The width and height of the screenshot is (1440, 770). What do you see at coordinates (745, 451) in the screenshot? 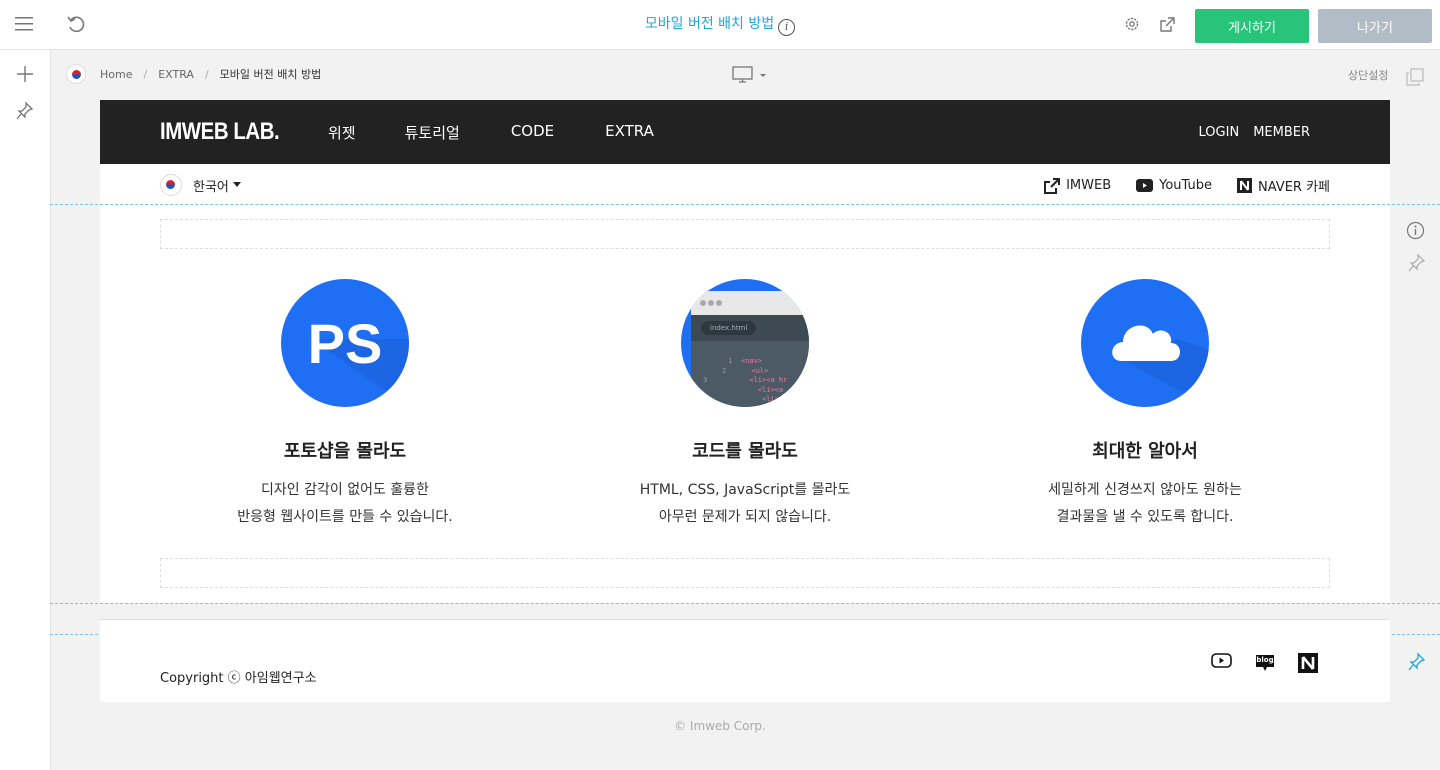
I see `feature-title: 코드를 몰라도` at bounding box center [745, 451].